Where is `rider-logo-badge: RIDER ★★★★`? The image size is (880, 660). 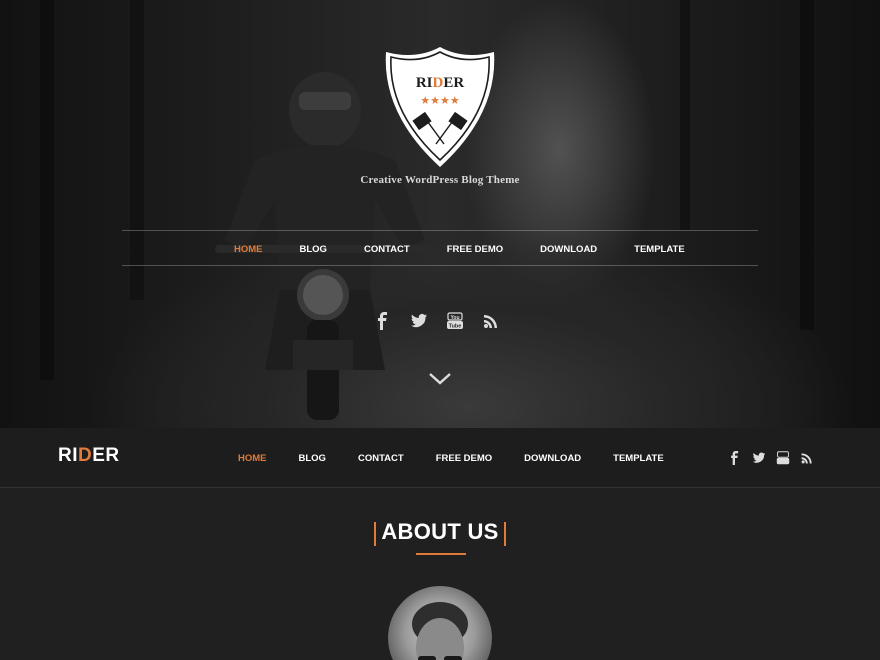 rider-logo-badge: RIDER ★★★★ is located at coordinates (440, 107).